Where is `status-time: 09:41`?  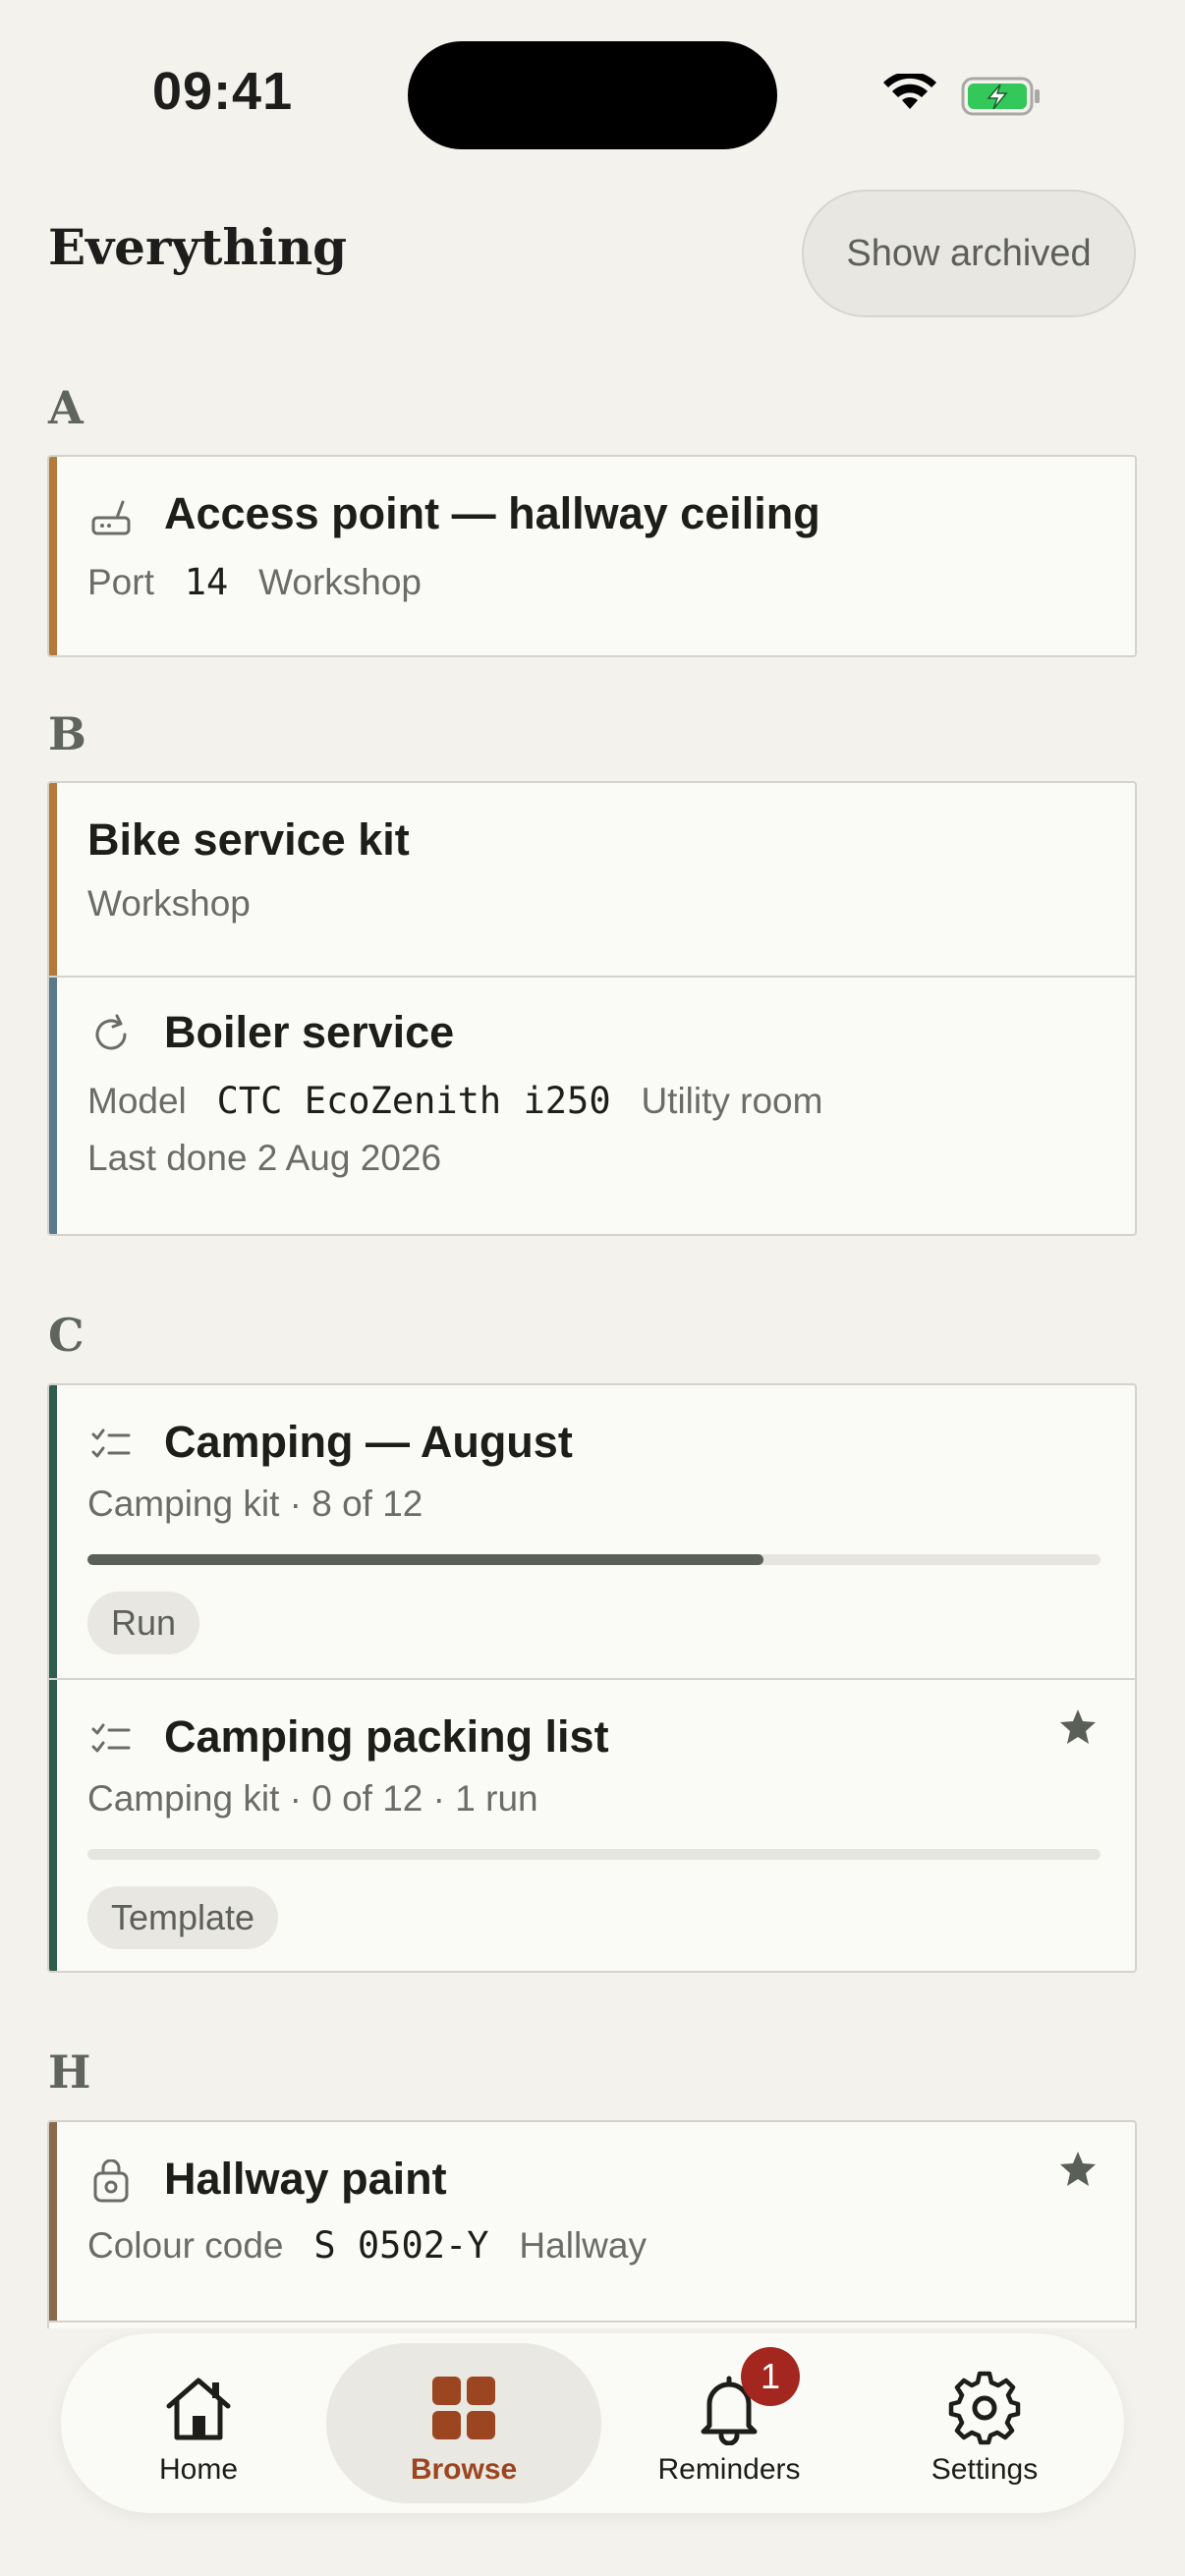
status-time: 09:41 is located at coordinates (223, 91).